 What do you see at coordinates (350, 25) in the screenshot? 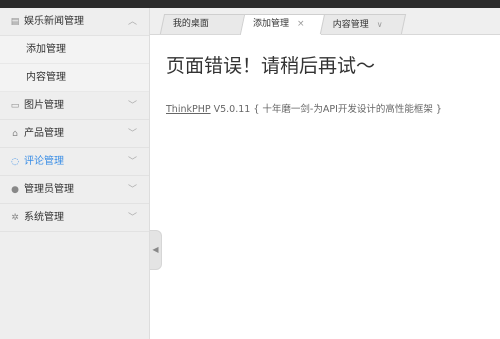
I see `tab-label: 内容管理` at bounding box center [350, 25].